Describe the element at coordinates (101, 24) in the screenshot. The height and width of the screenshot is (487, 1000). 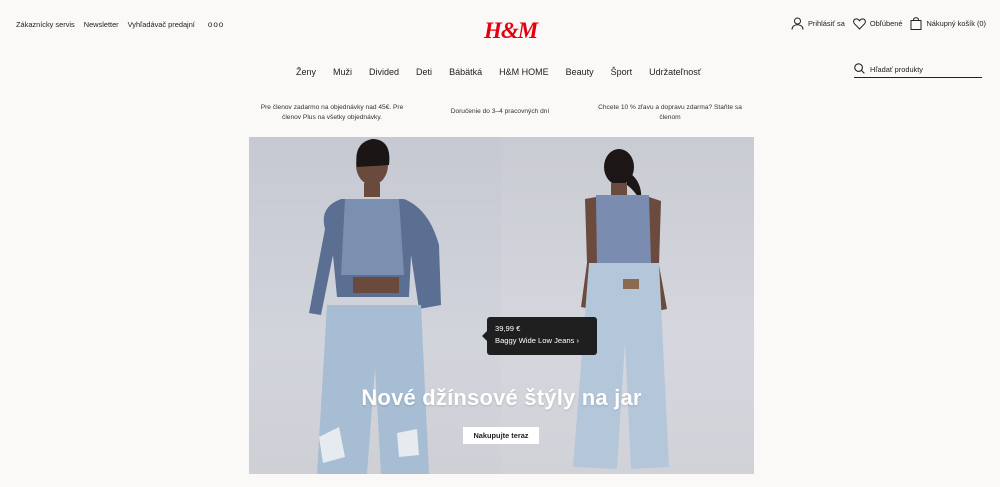
I see `newsletter-link: Newsletter` at that location.